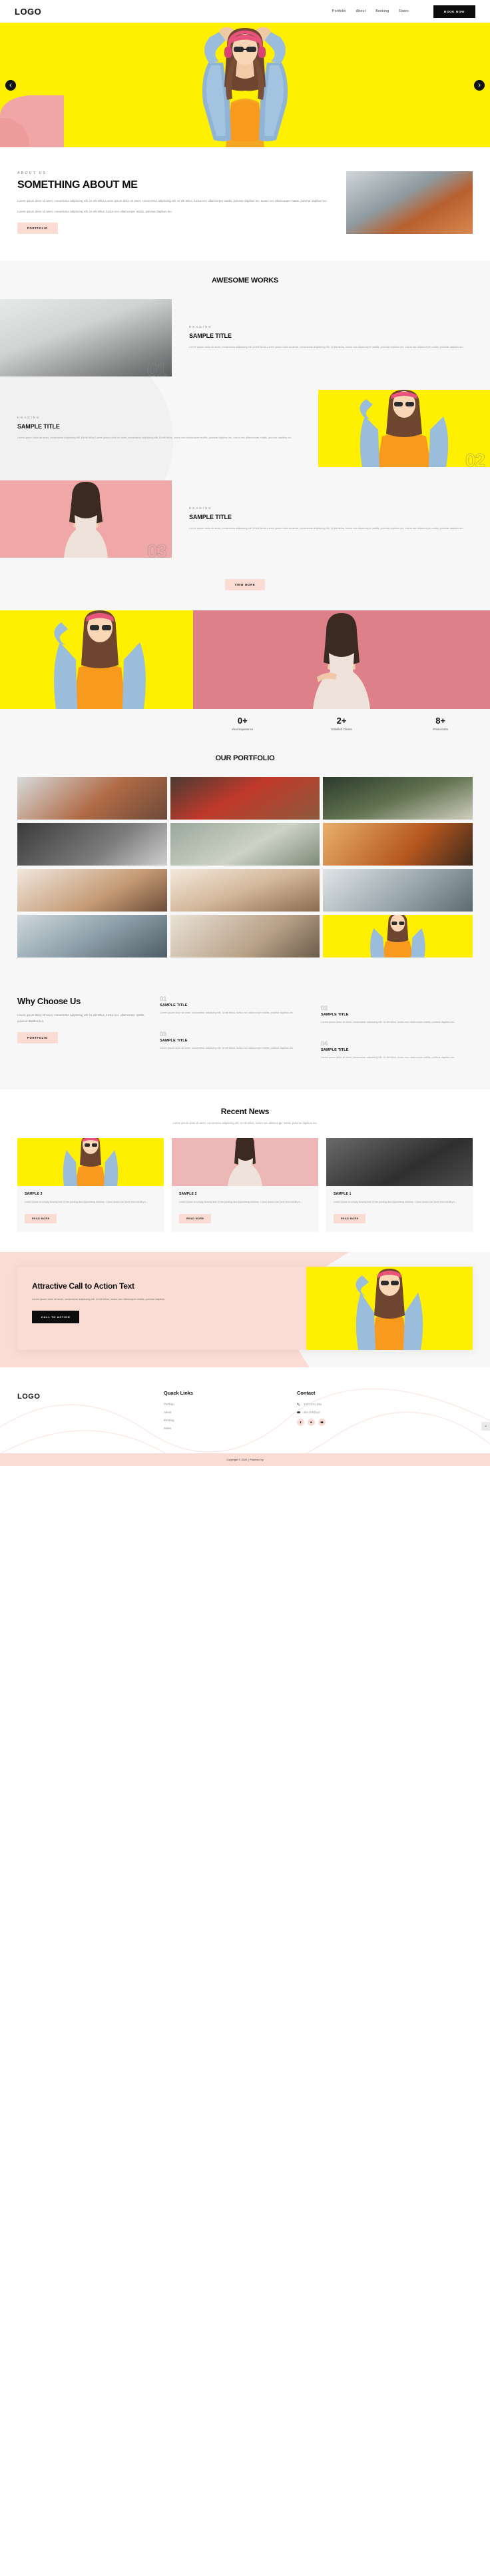  I want to click on facebook-icon, so click(301, 1423).